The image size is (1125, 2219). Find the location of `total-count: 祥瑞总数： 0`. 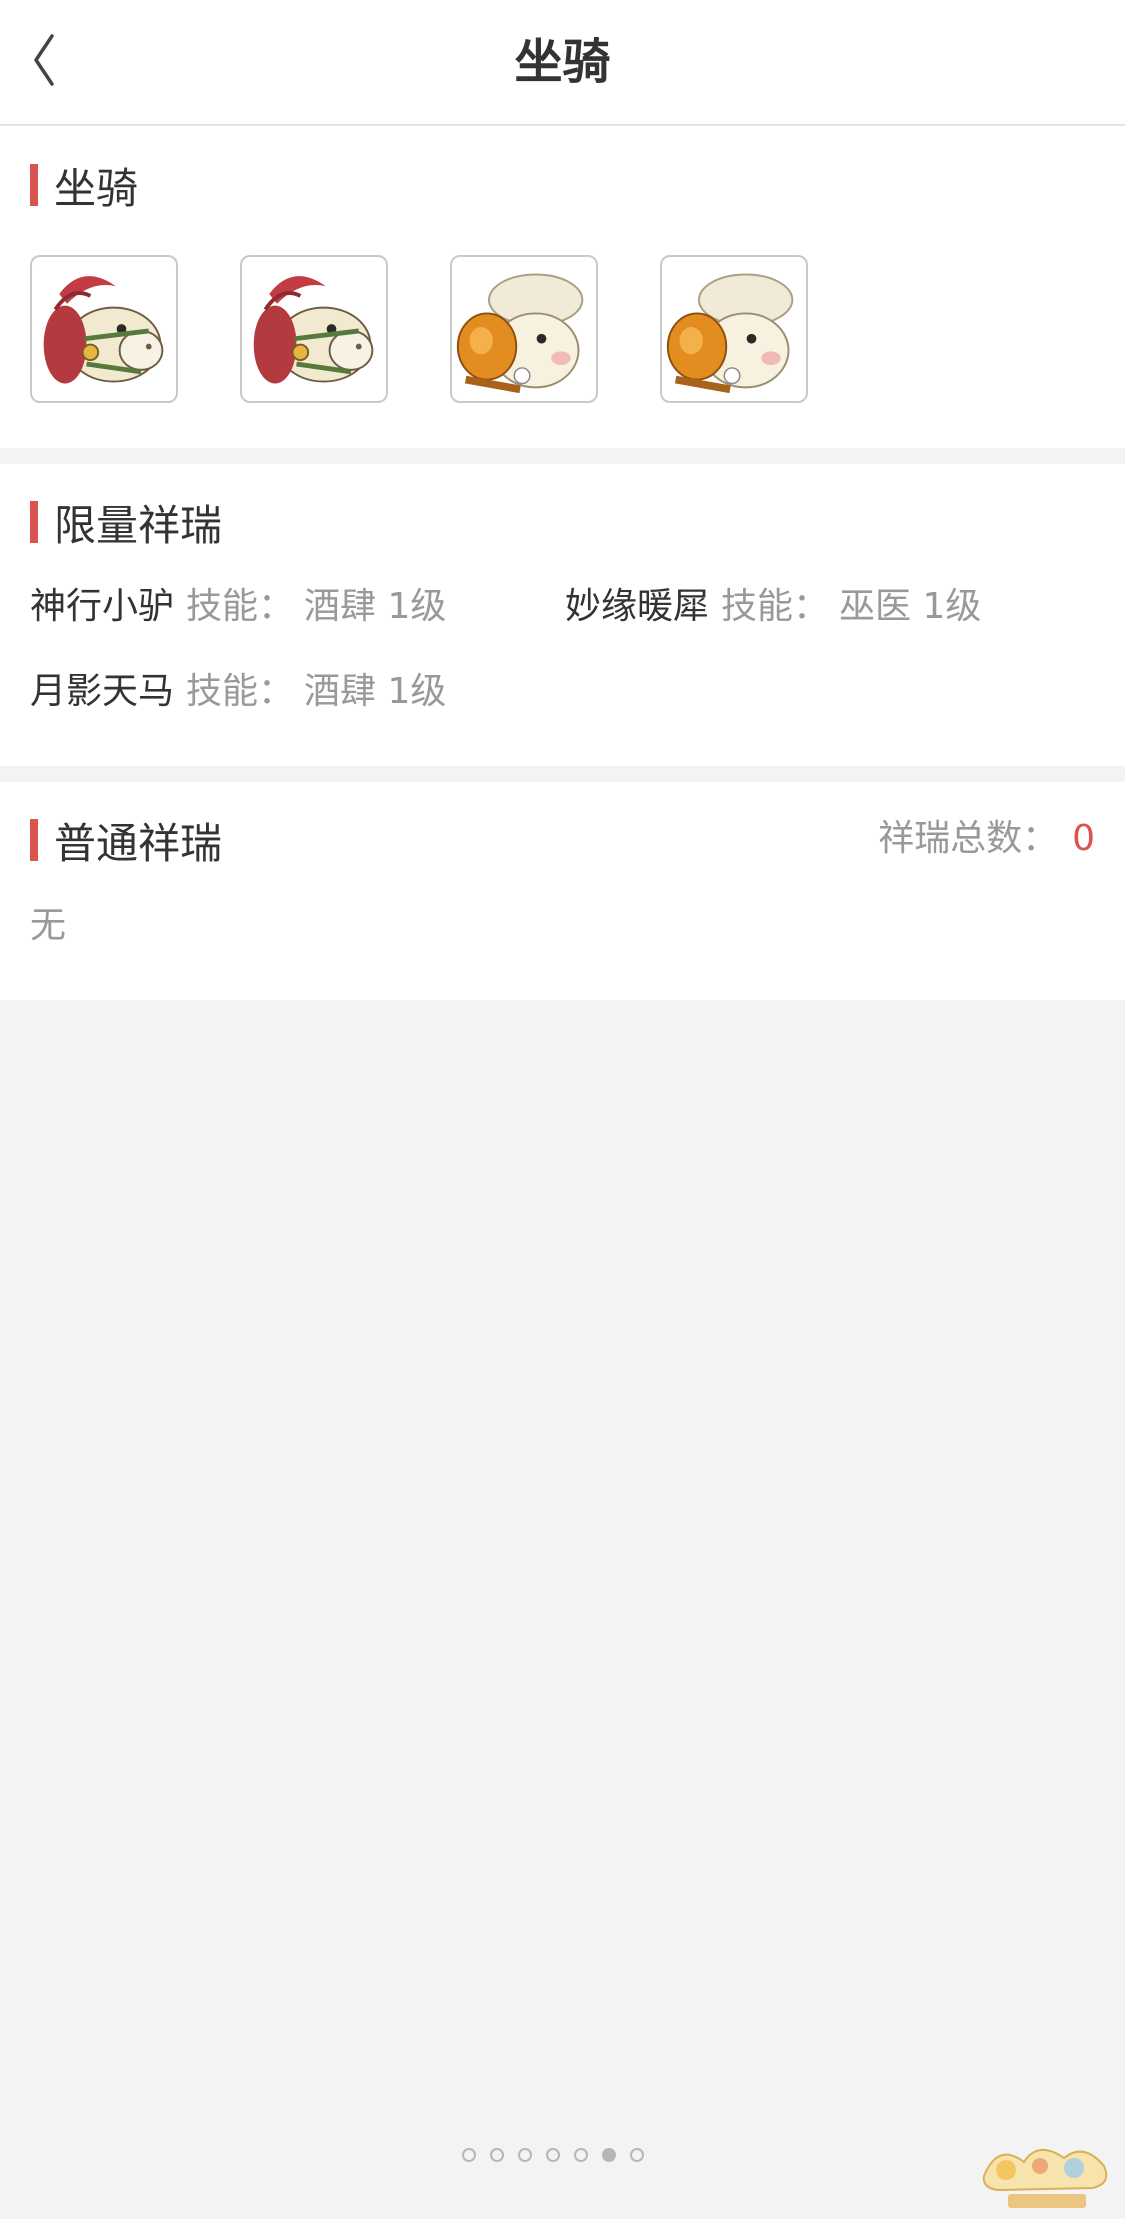

total-count: 祥瑞总数： 0 is located at coordinates (986, 839).